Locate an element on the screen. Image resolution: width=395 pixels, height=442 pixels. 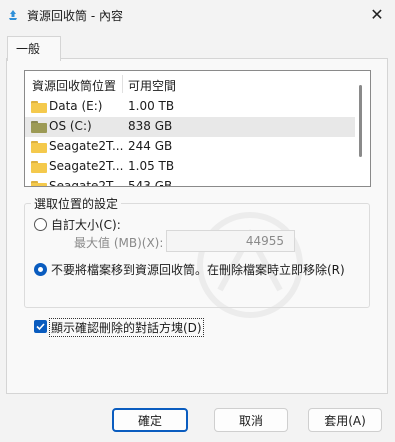
ok-button-label: 確定 is located at coordinates (149, 420).